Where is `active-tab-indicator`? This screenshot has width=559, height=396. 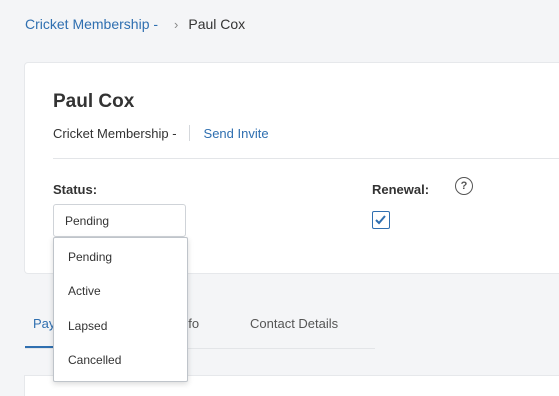 active-tab-indicator is located at coordinates (39, 347).